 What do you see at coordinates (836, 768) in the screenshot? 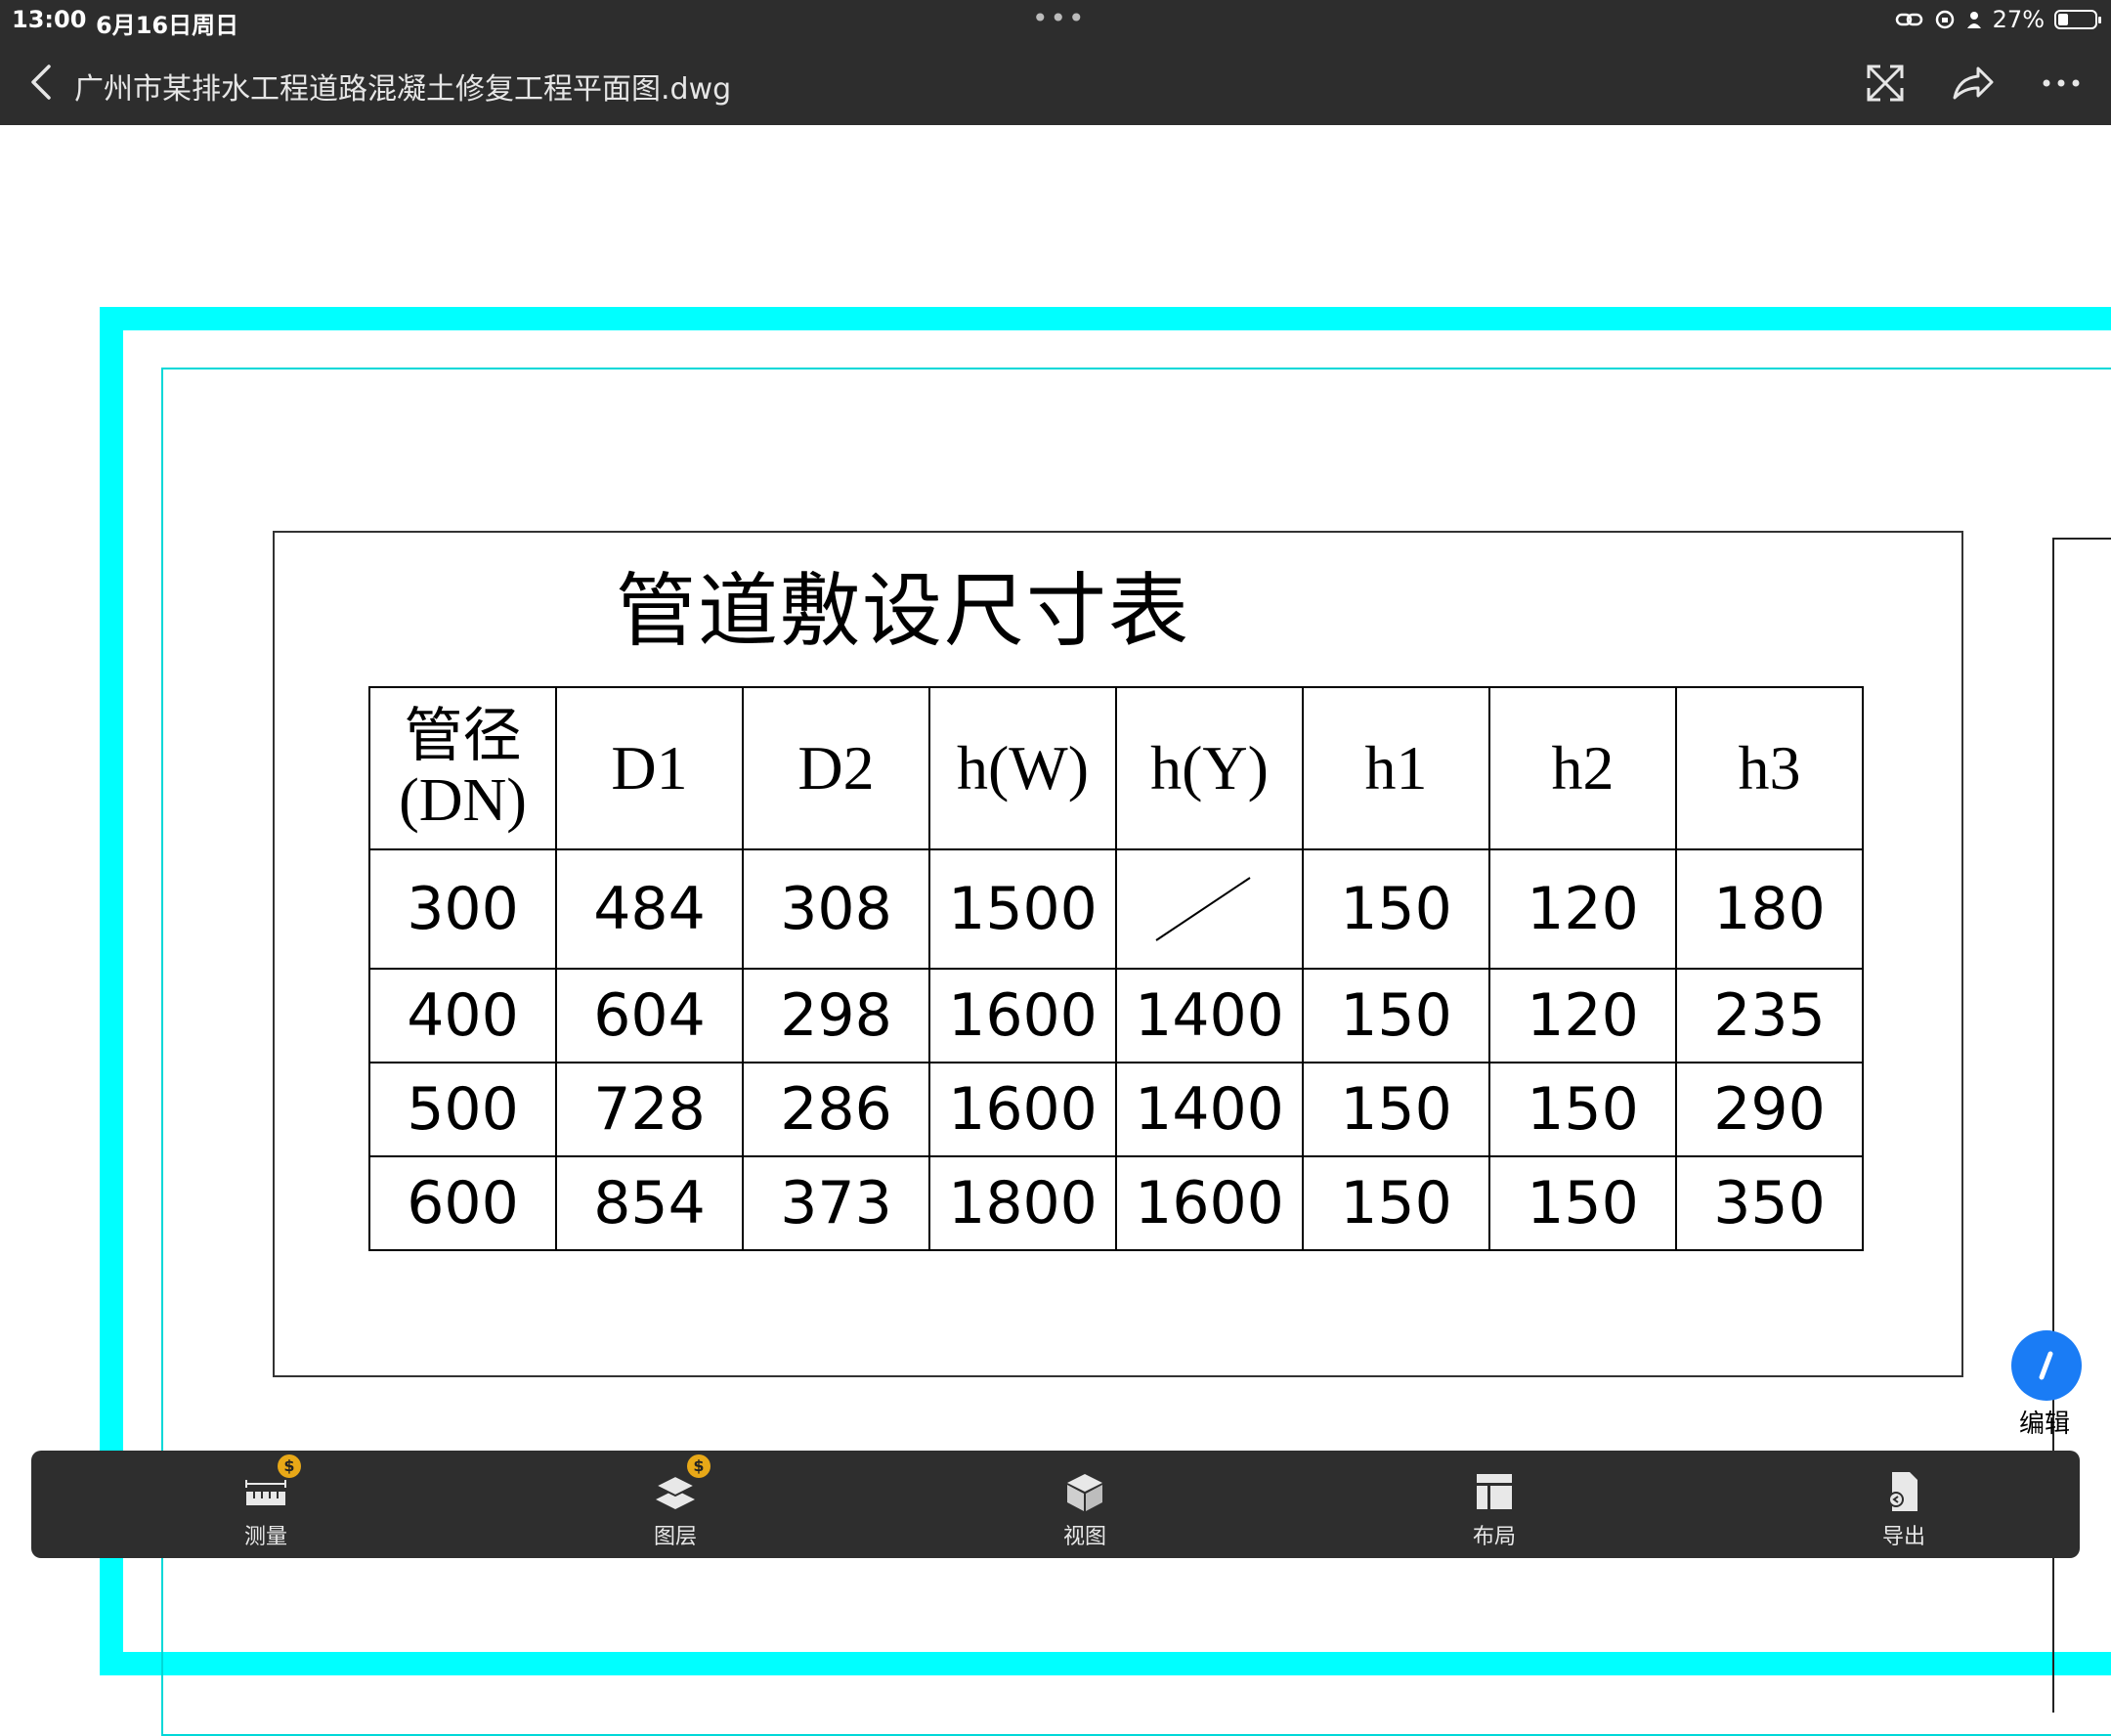
I see `header-cell: D2` at bounding box center [836, 768].